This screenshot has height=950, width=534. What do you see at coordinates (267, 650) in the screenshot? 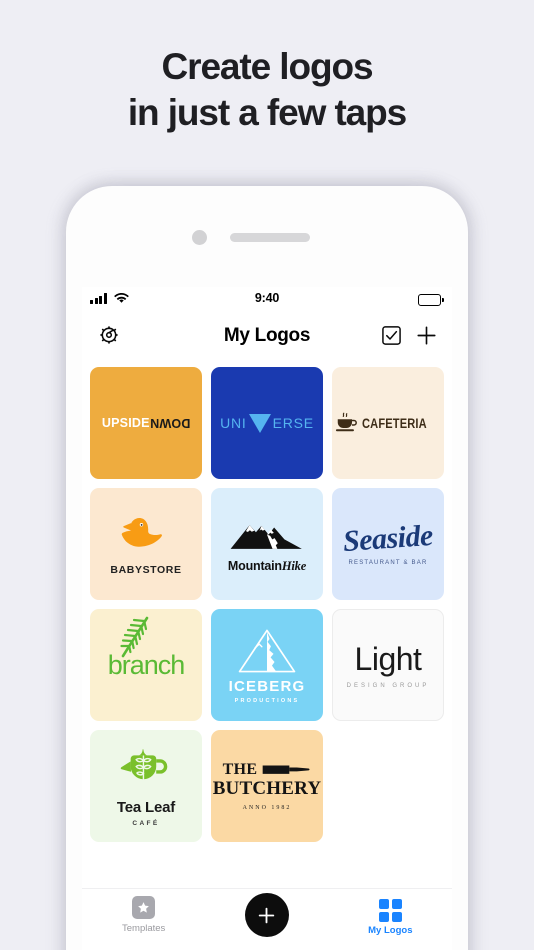
I see `iceberg-mountain-icon` at bounding box center [267, 650].